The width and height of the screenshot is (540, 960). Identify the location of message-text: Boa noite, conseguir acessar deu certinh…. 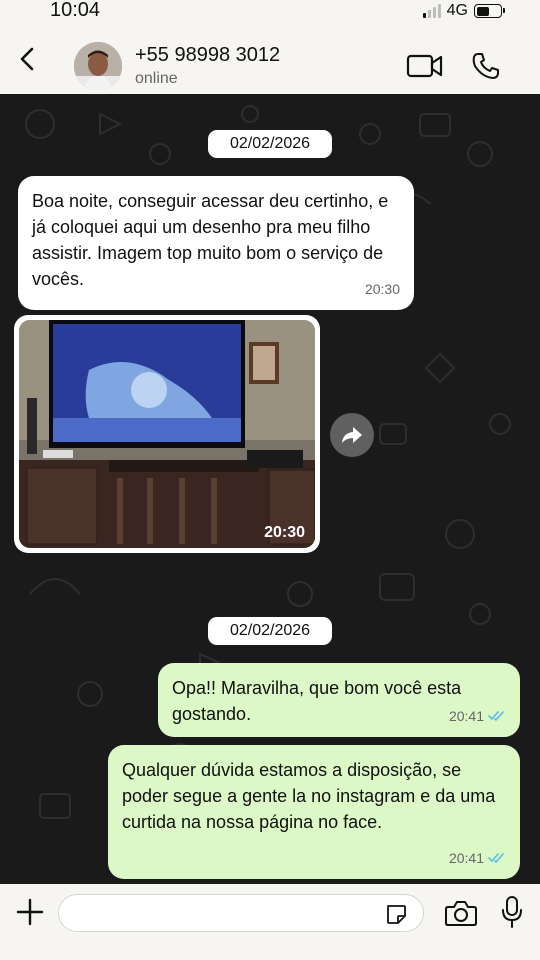
(210, 240).